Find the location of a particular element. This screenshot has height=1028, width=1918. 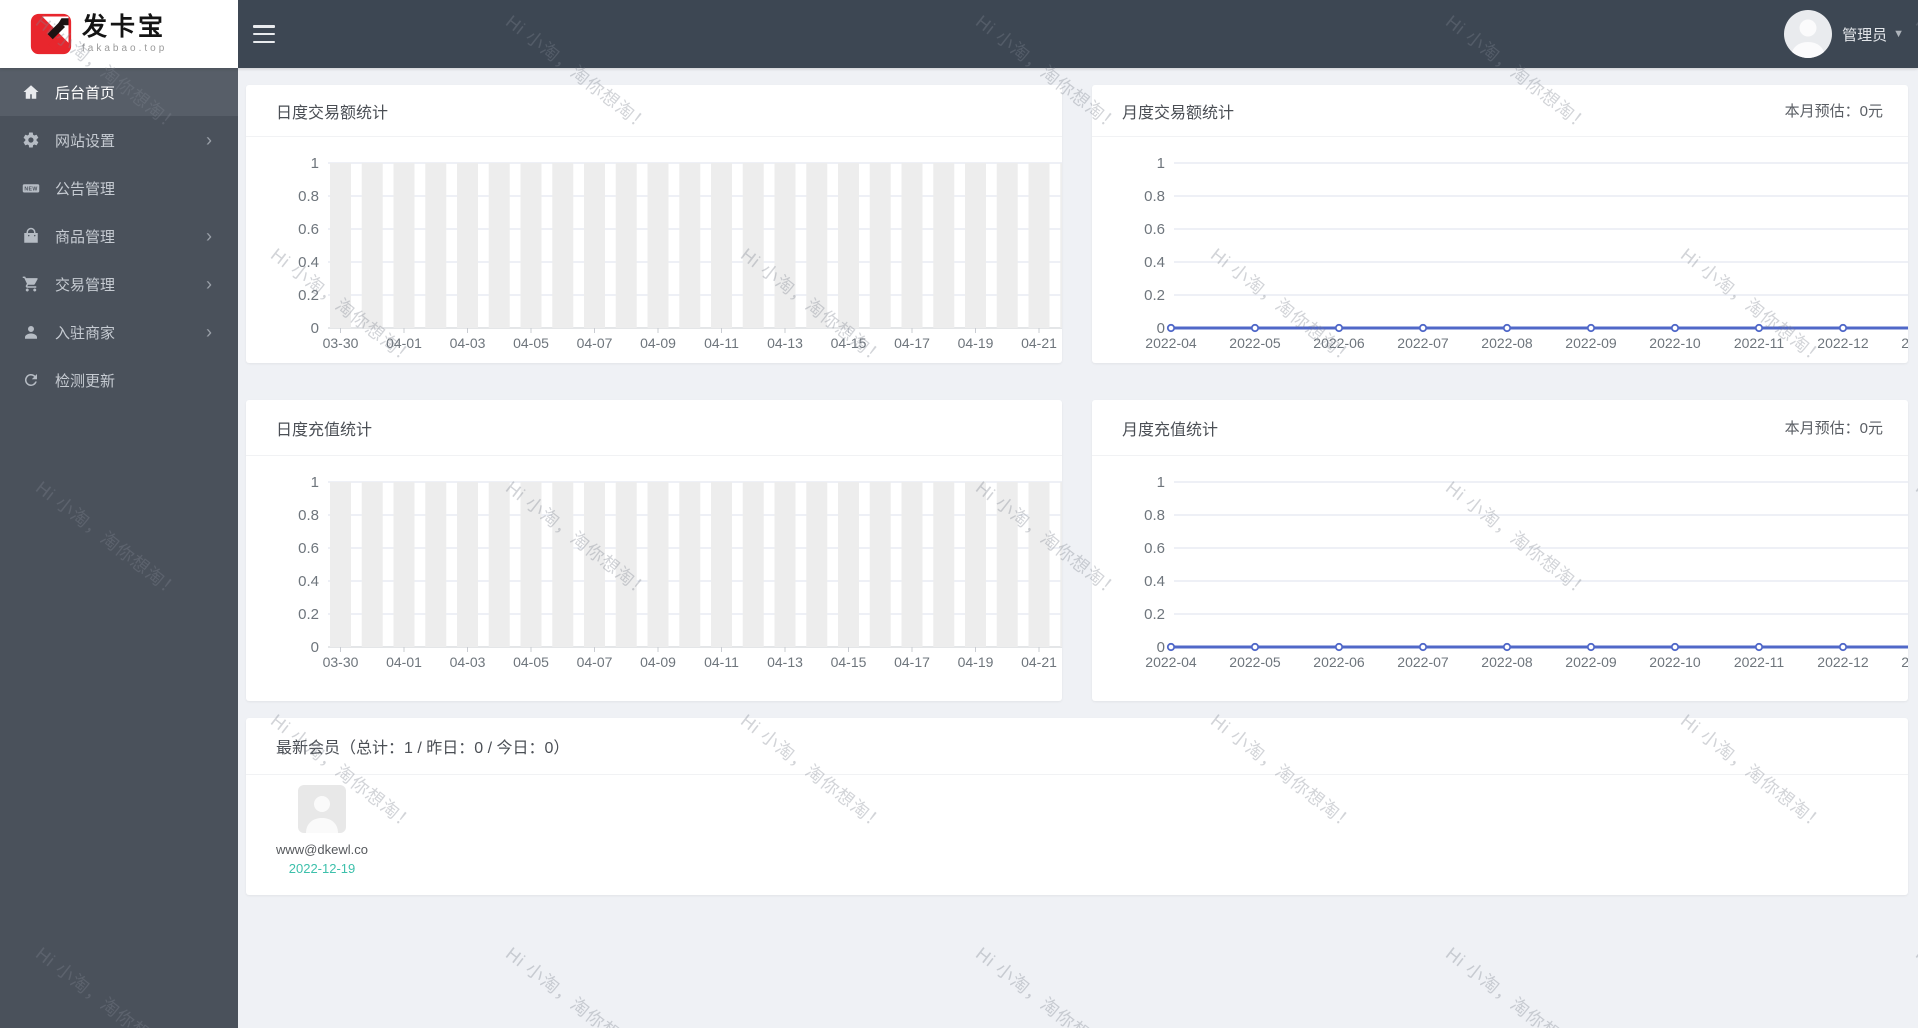

user-name: 管理员 is located at coordinates (1865, 35).